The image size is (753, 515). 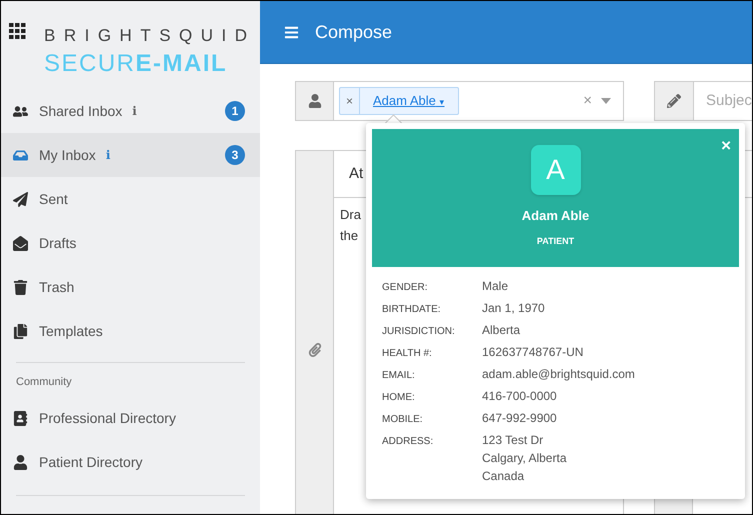 What do you see at coordinates (519, 396) in the screenshot?
I see `field-value: 416-700-0000` at bounding box center [519, 396].